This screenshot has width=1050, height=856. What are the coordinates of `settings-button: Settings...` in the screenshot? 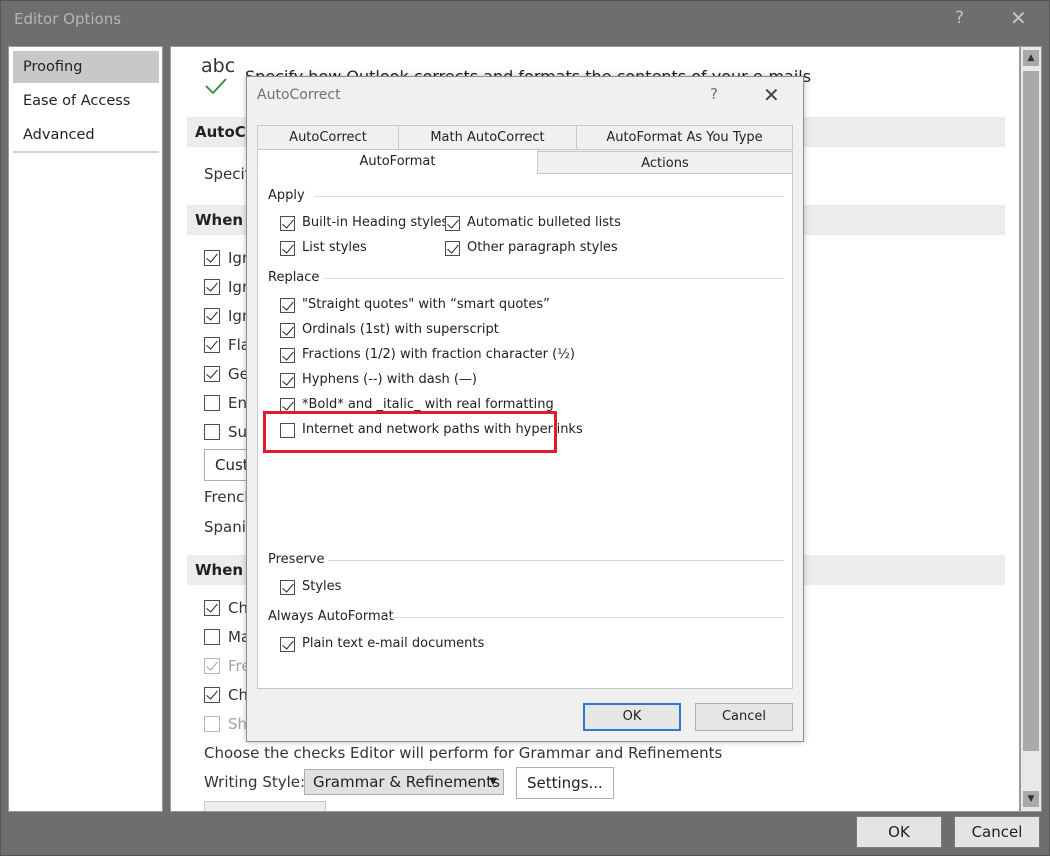 It's located at (565, 783).